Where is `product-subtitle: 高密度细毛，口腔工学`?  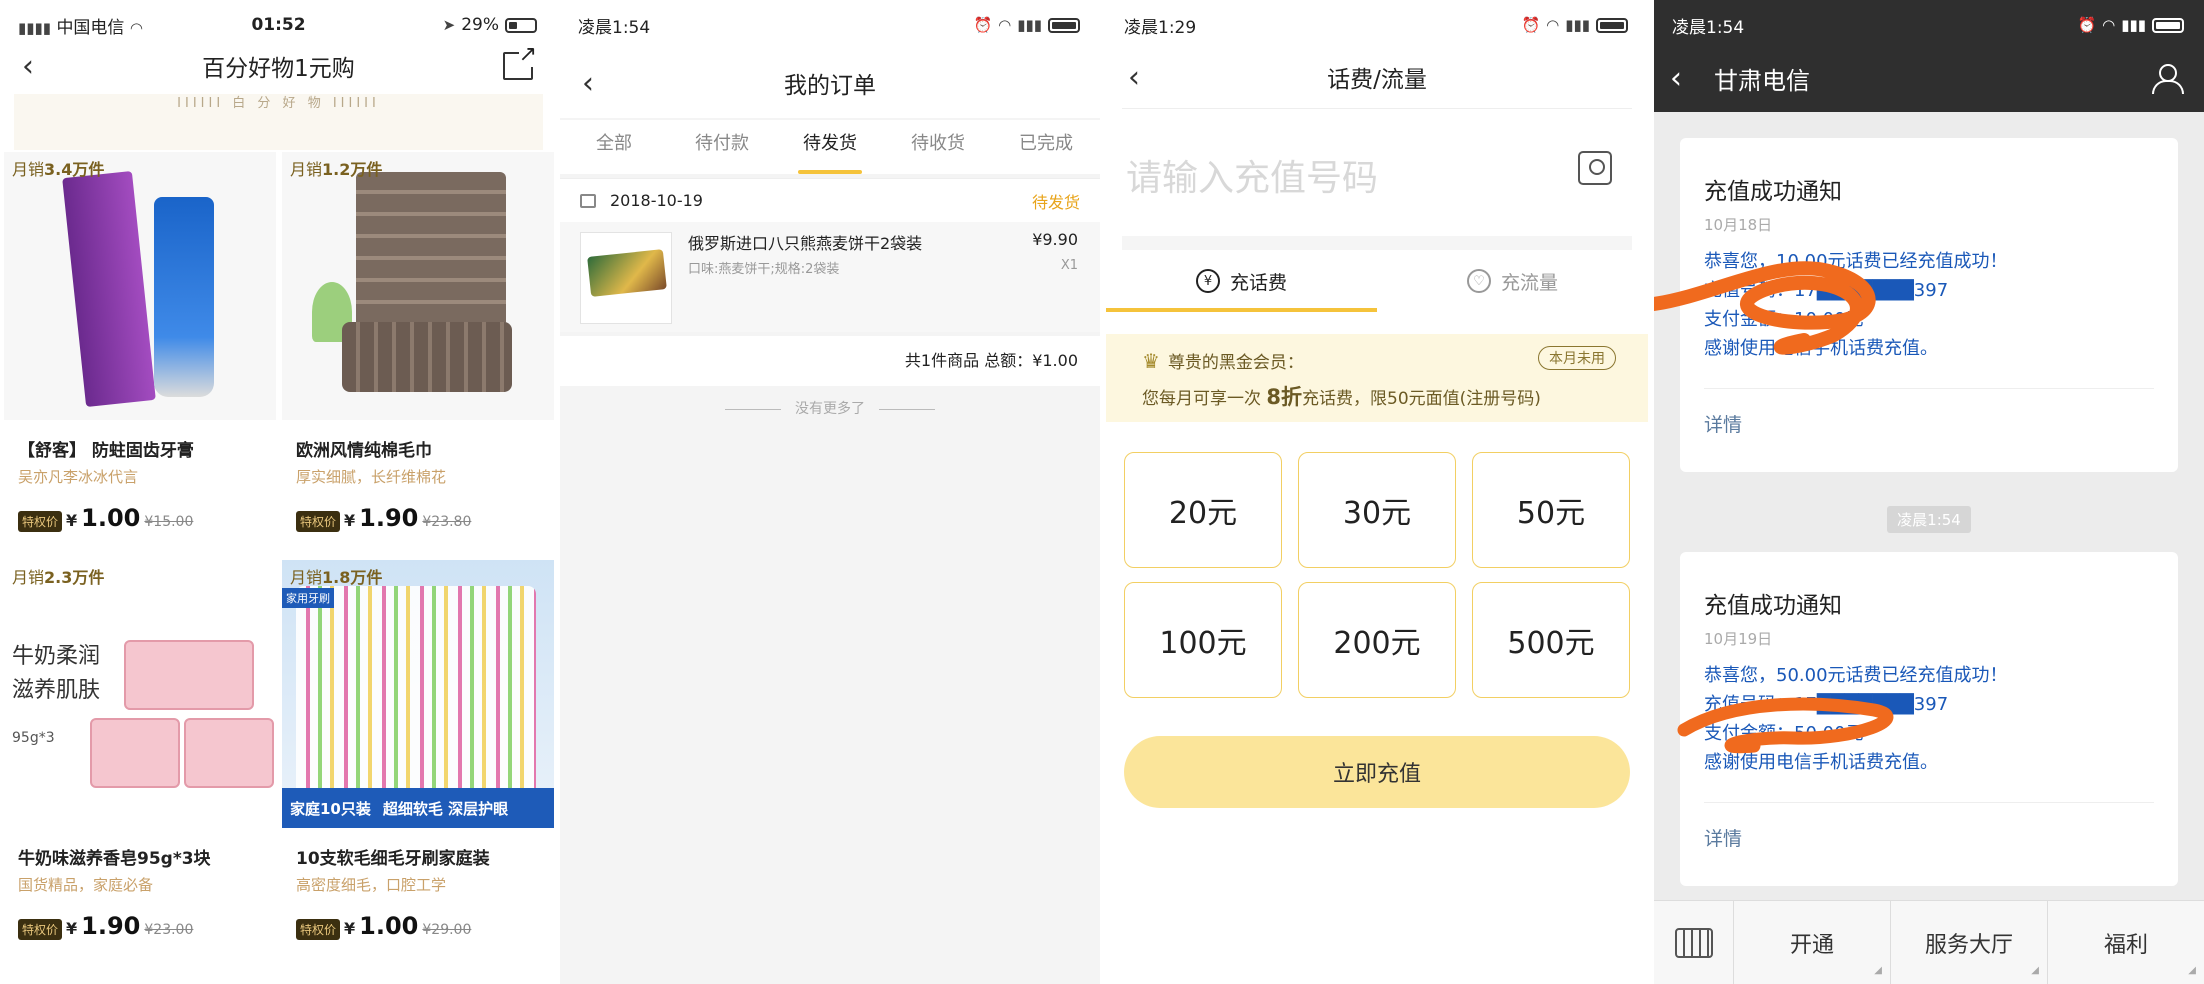
product-subtitle: 高密度细毛，口腔工学 is located at coordinates (371, 885).